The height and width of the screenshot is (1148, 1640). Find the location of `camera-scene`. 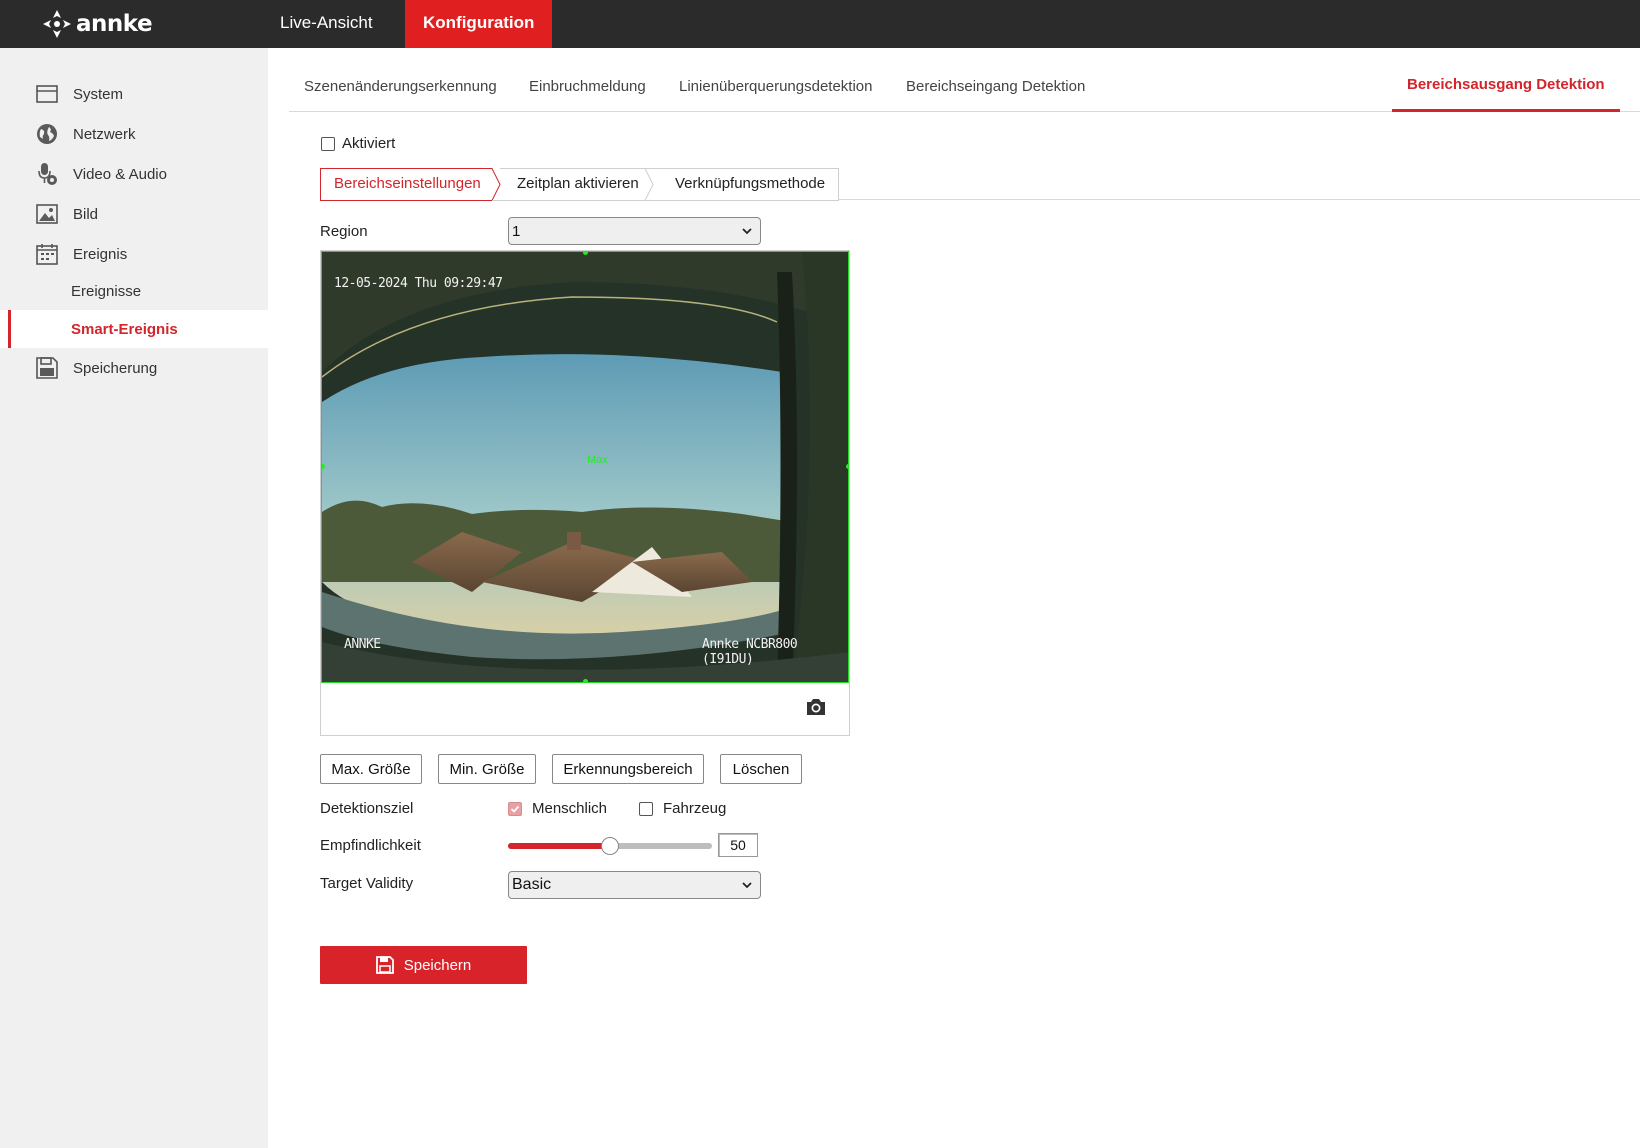

camera-scene is located at coordinates (585, 467).